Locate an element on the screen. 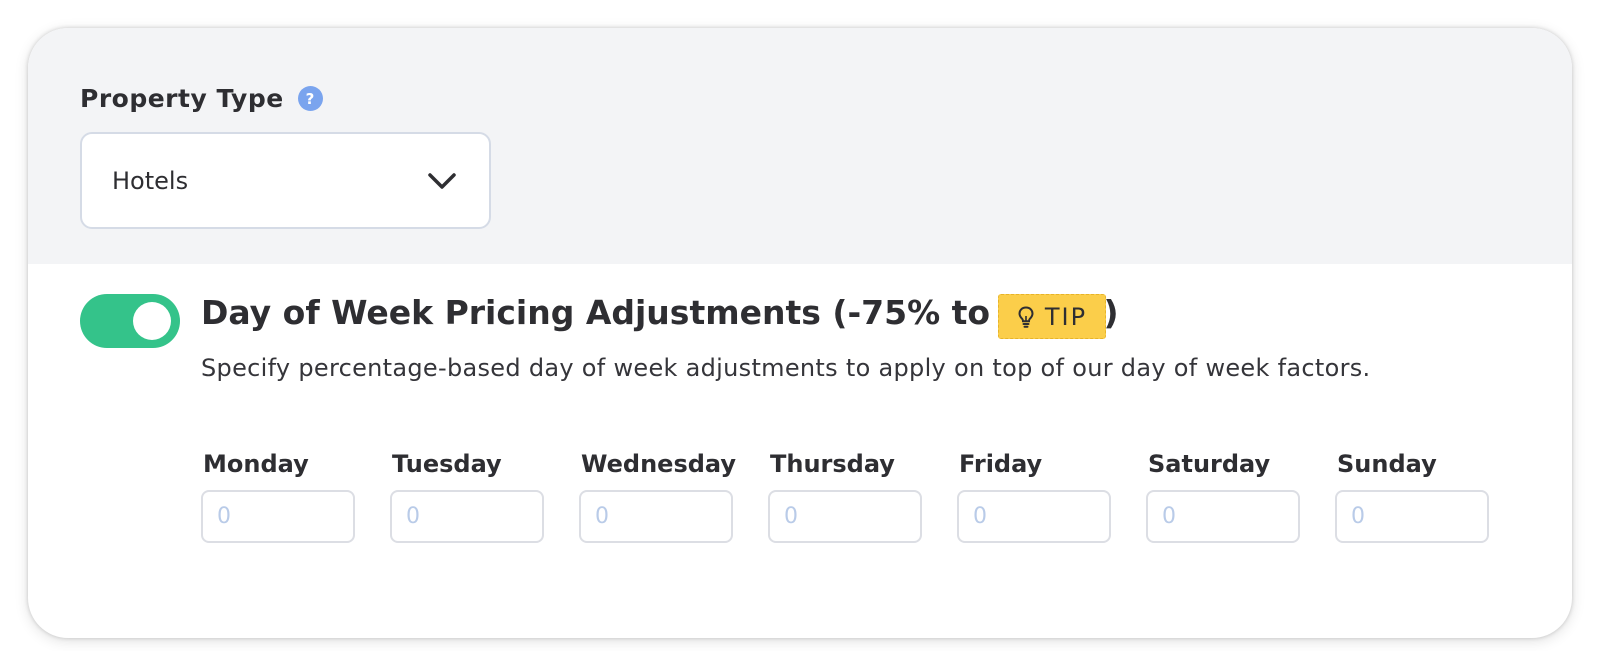  property-type-select: Hotels is located at coordinates (285, 180).